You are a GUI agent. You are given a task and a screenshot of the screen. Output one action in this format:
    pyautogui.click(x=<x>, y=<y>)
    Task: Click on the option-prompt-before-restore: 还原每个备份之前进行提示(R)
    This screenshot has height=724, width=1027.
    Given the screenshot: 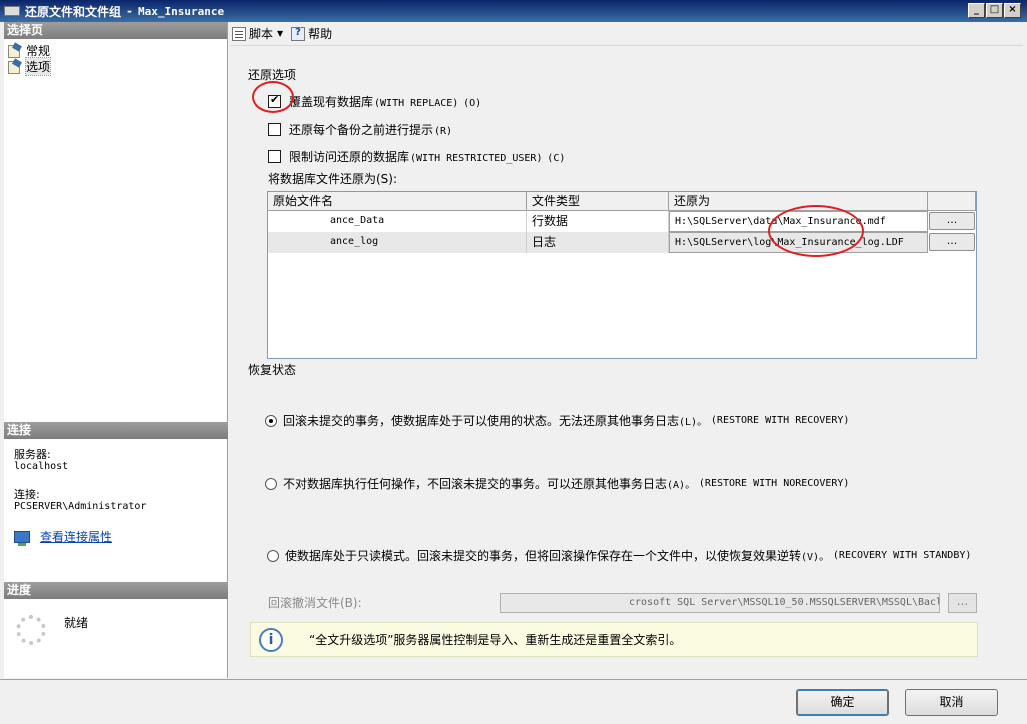 What is the action you would take?
    pyautogui.click(x=360, y=129)
    